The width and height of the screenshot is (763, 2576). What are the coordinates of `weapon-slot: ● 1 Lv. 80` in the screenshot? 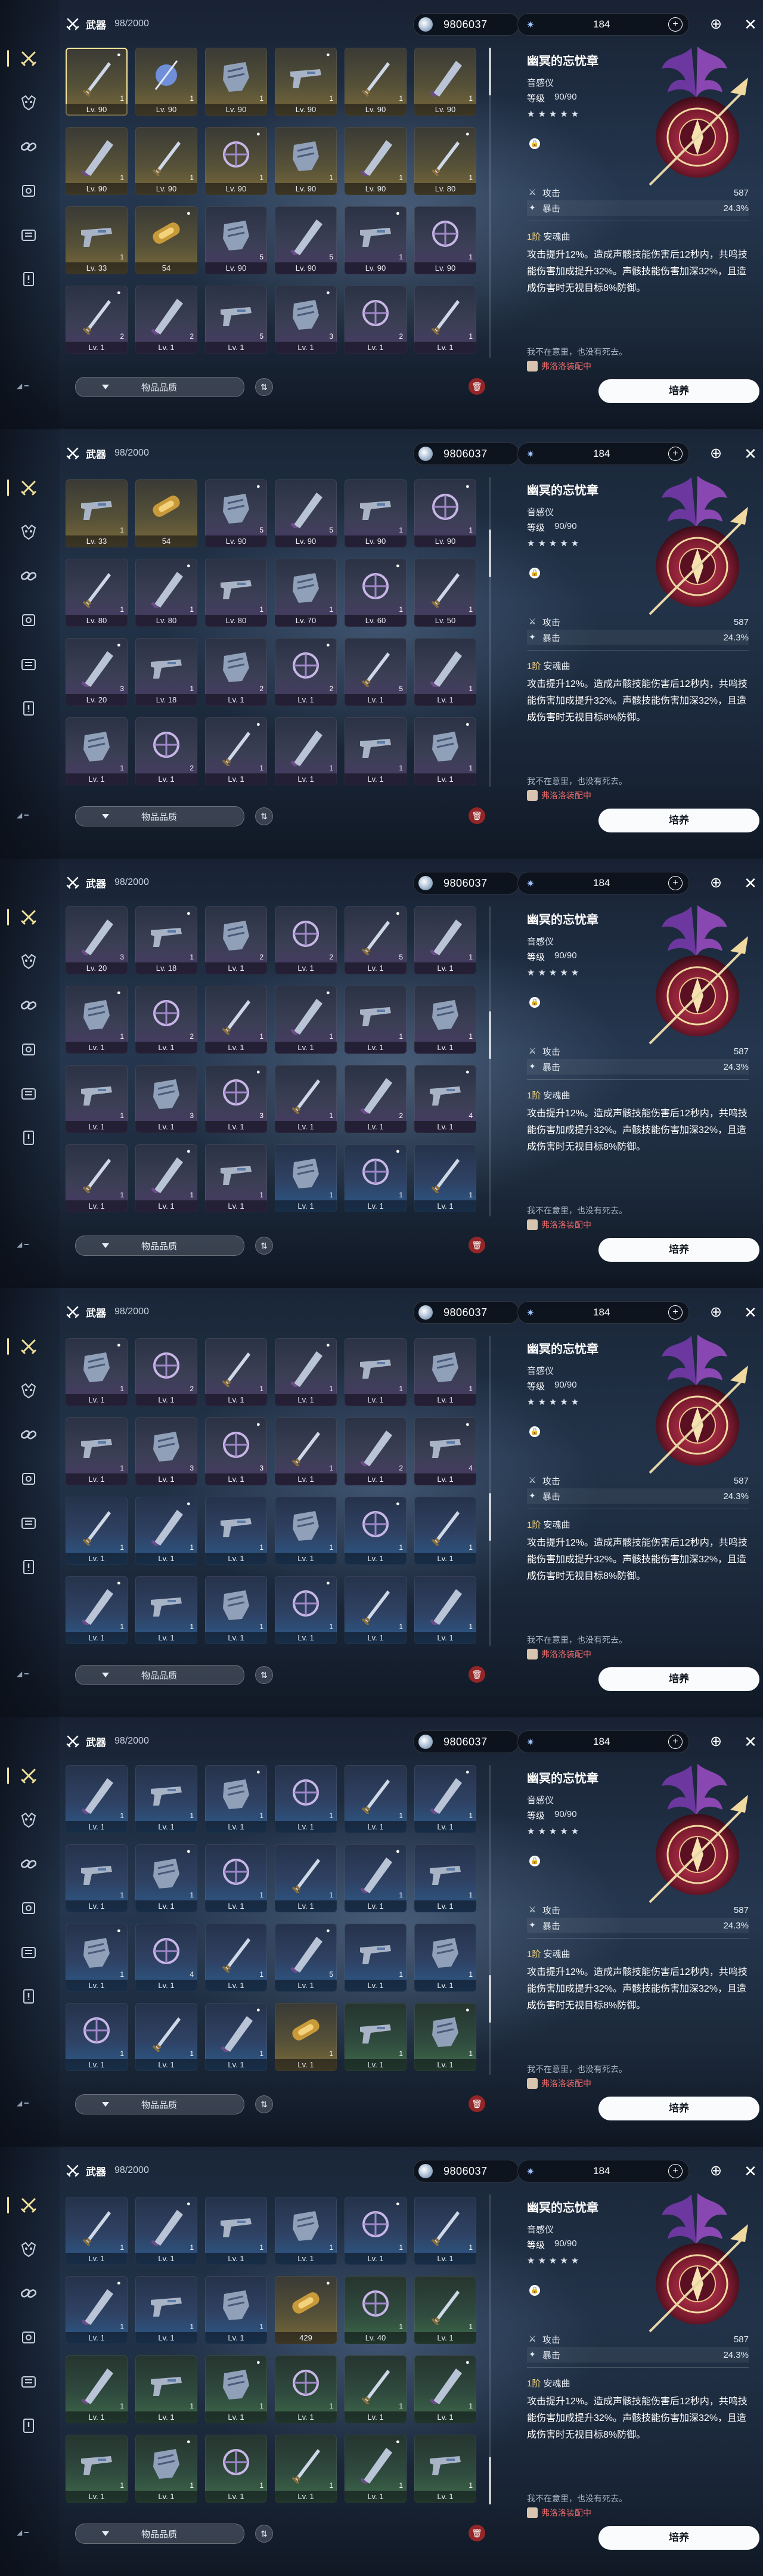 It's located at (166, 593).